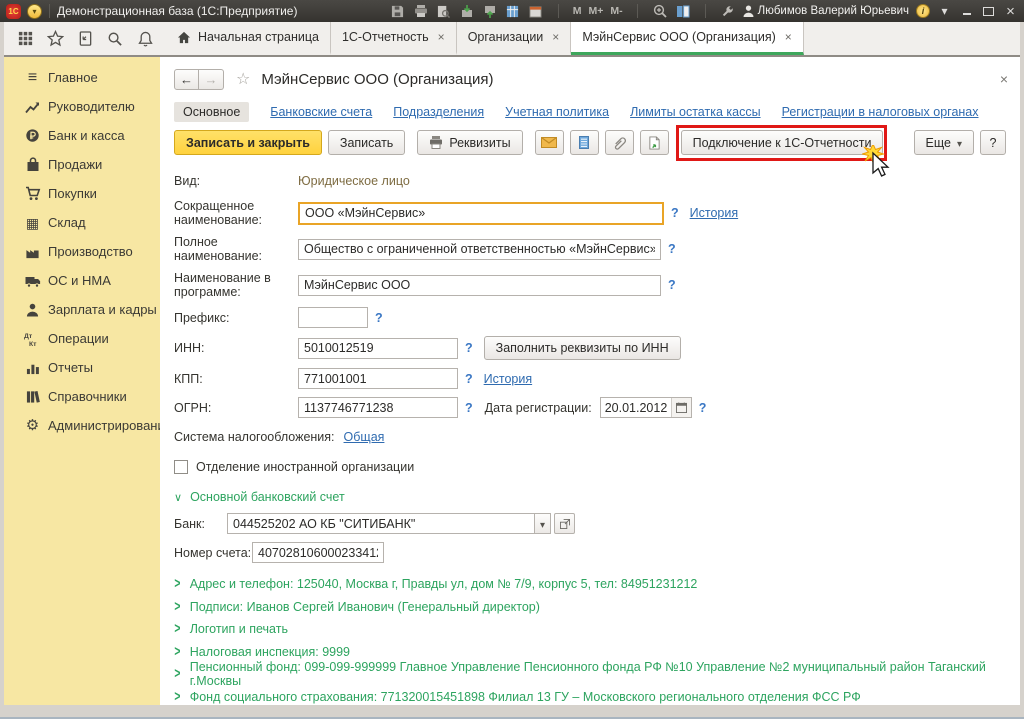 The image size is (1024, 719). What do you see at coordinates (28, 336) in the screenshot?
I see `svg-text: Дт` at bounding box center [28, 336].